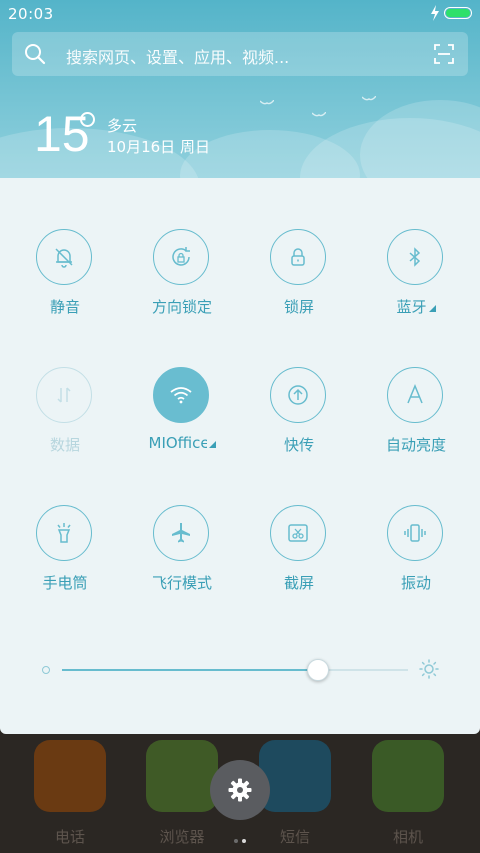  Describe the element at coordinates (182, 837) in the screenshot. I see `app-name: 浏览器` at that location.